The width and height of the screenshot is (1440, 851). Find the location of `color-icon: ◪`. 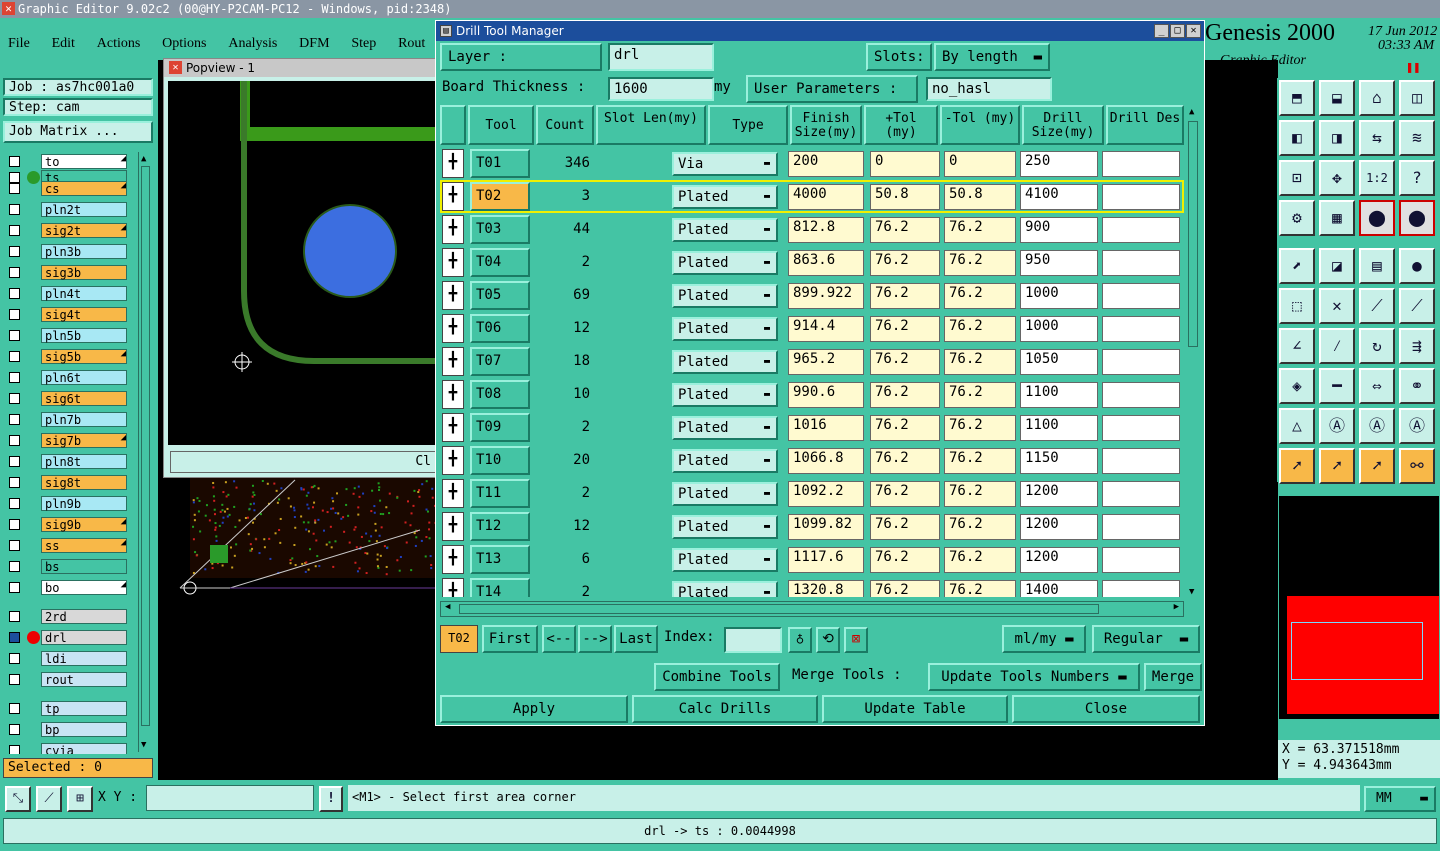

color-icon: ◪ is located at coordinates (1337, 266).